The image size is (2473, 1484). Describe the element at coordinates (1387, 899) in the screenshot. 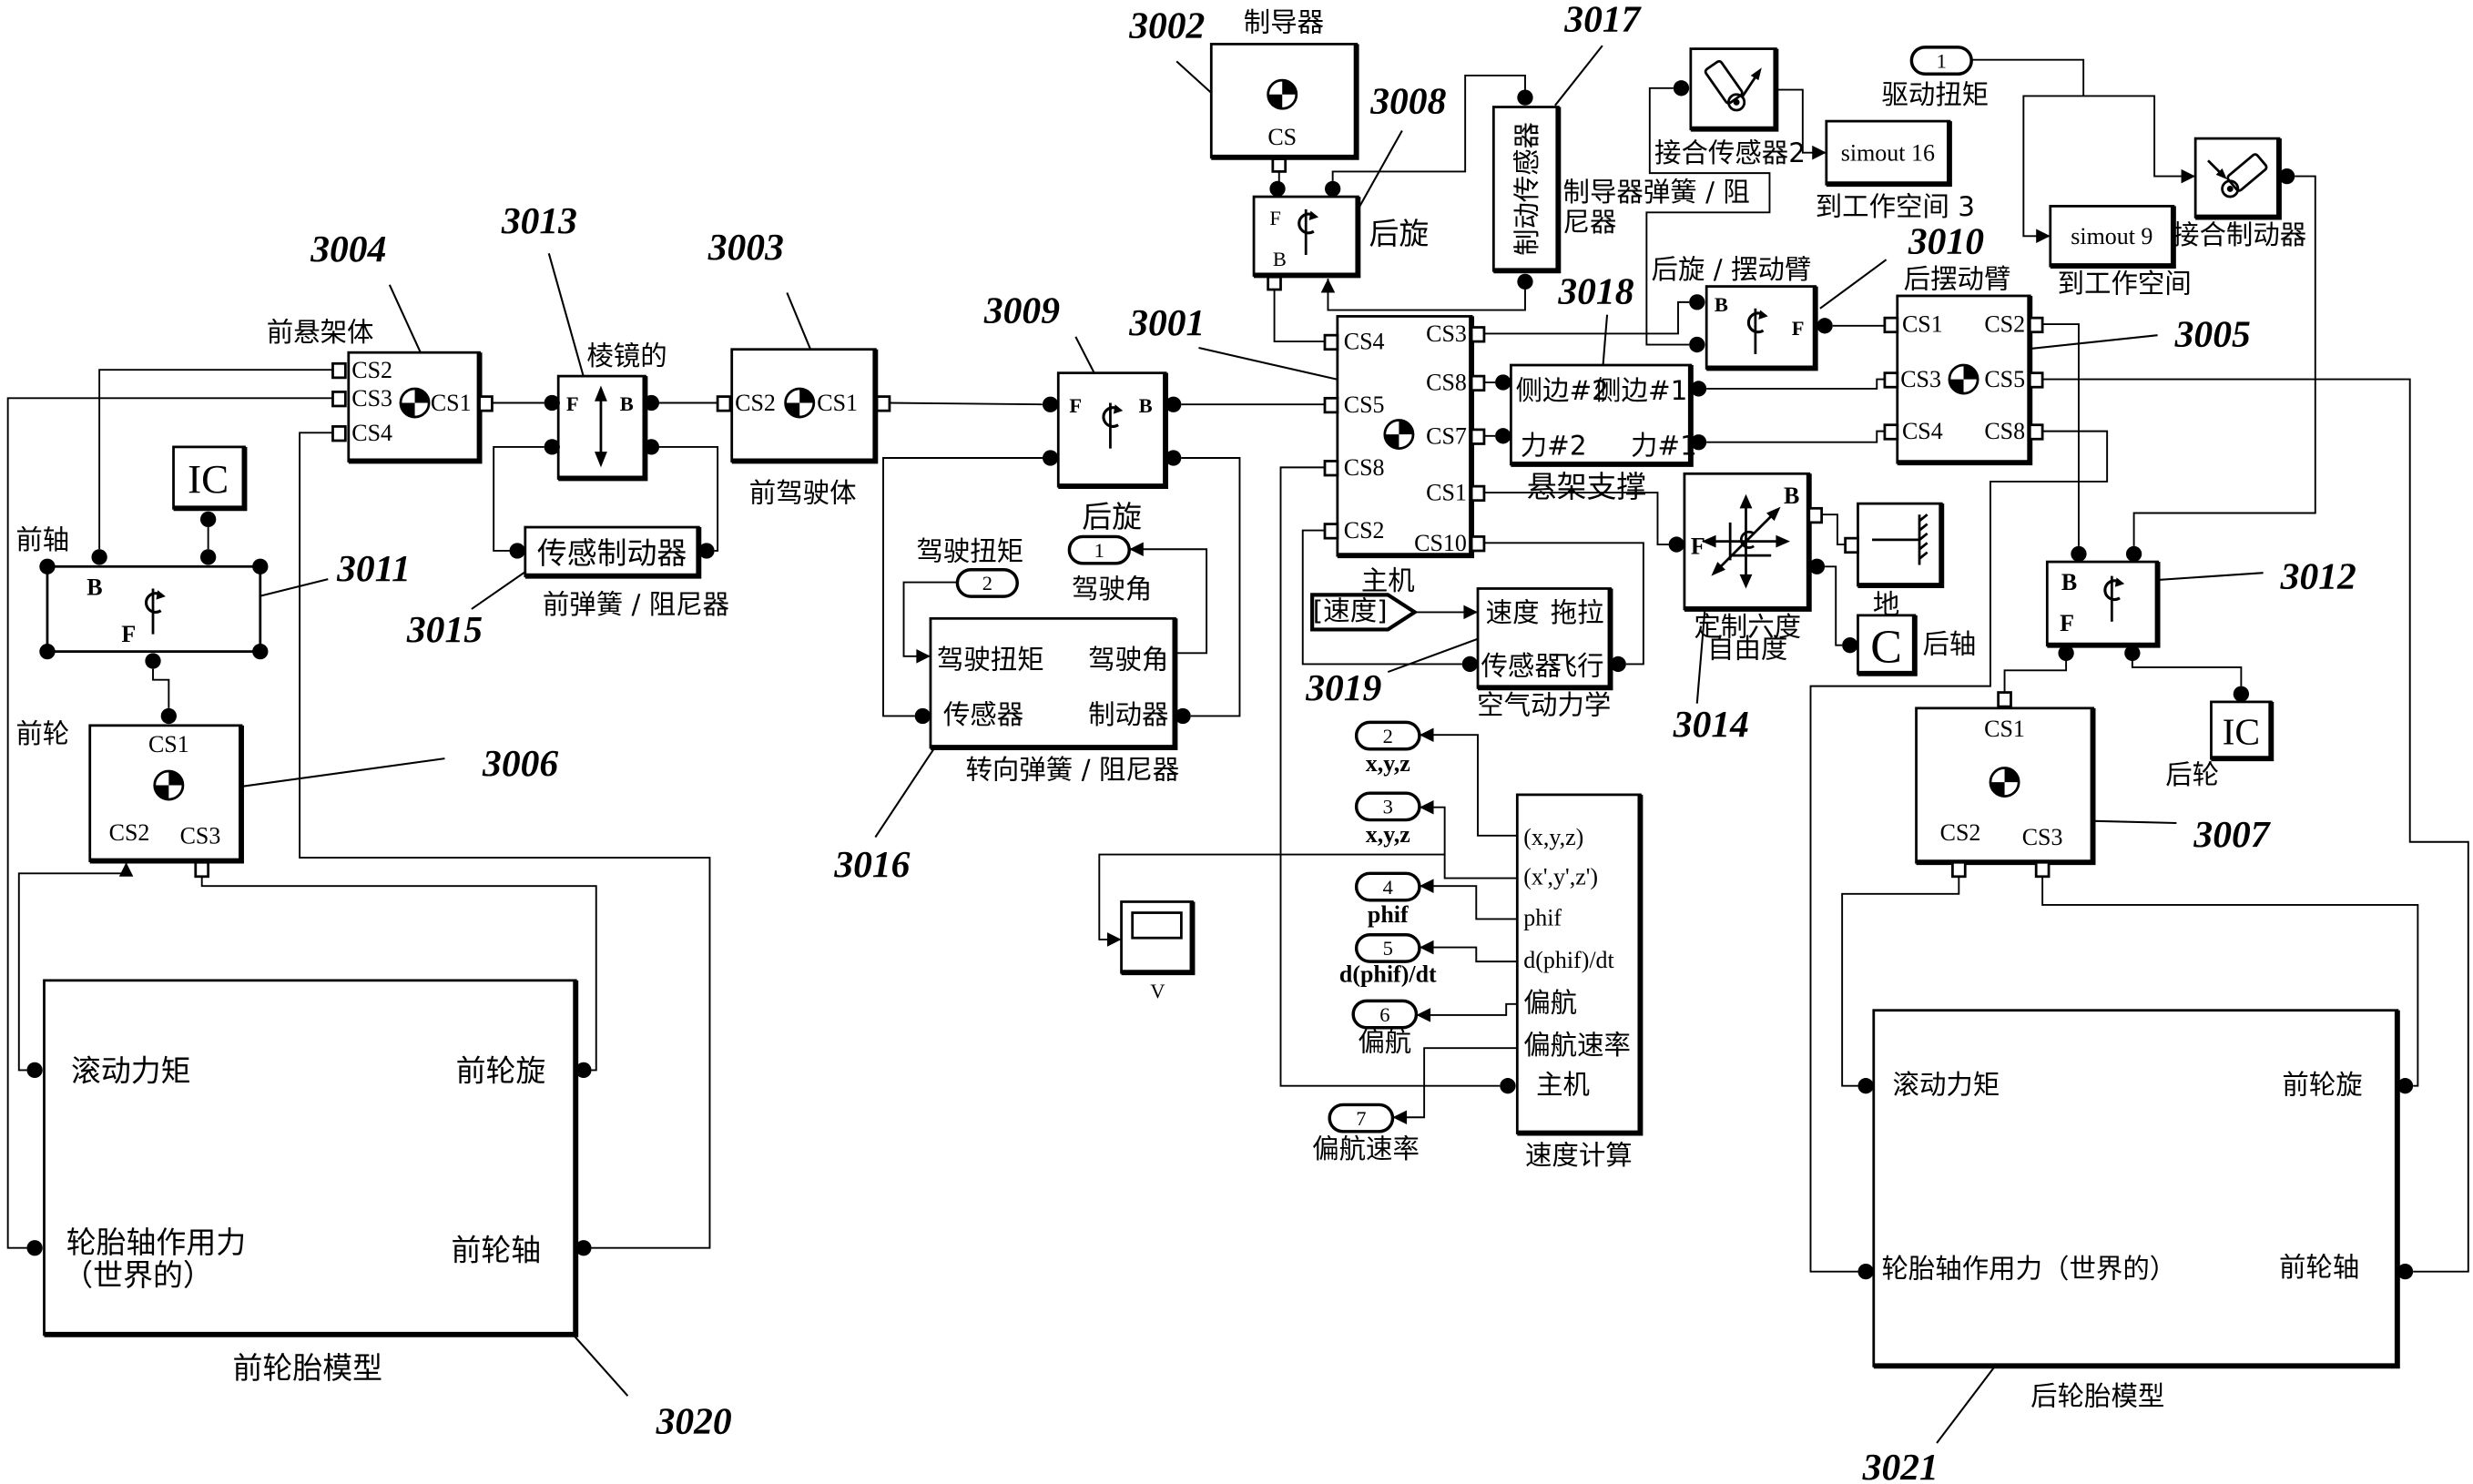

I see `outport-4: 4 phif` at that location.